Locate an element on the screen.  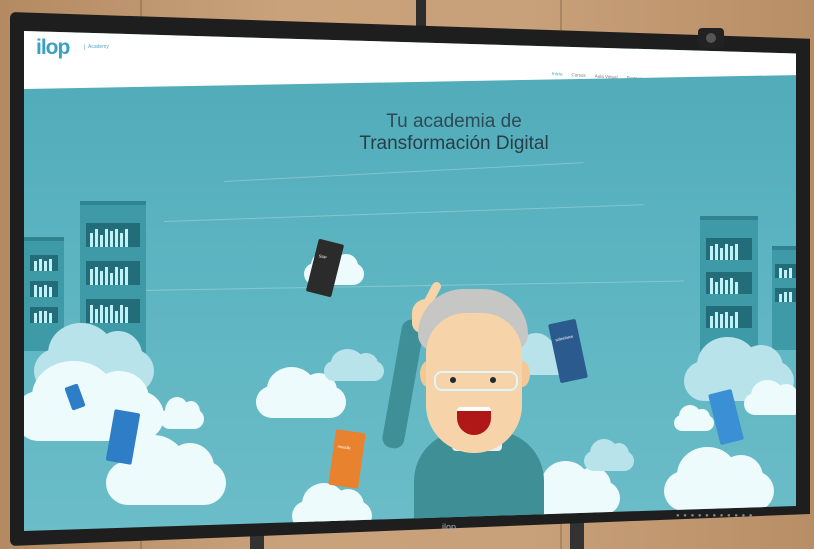
nav-item-blog: Blog is located at coordinates (699, 82).